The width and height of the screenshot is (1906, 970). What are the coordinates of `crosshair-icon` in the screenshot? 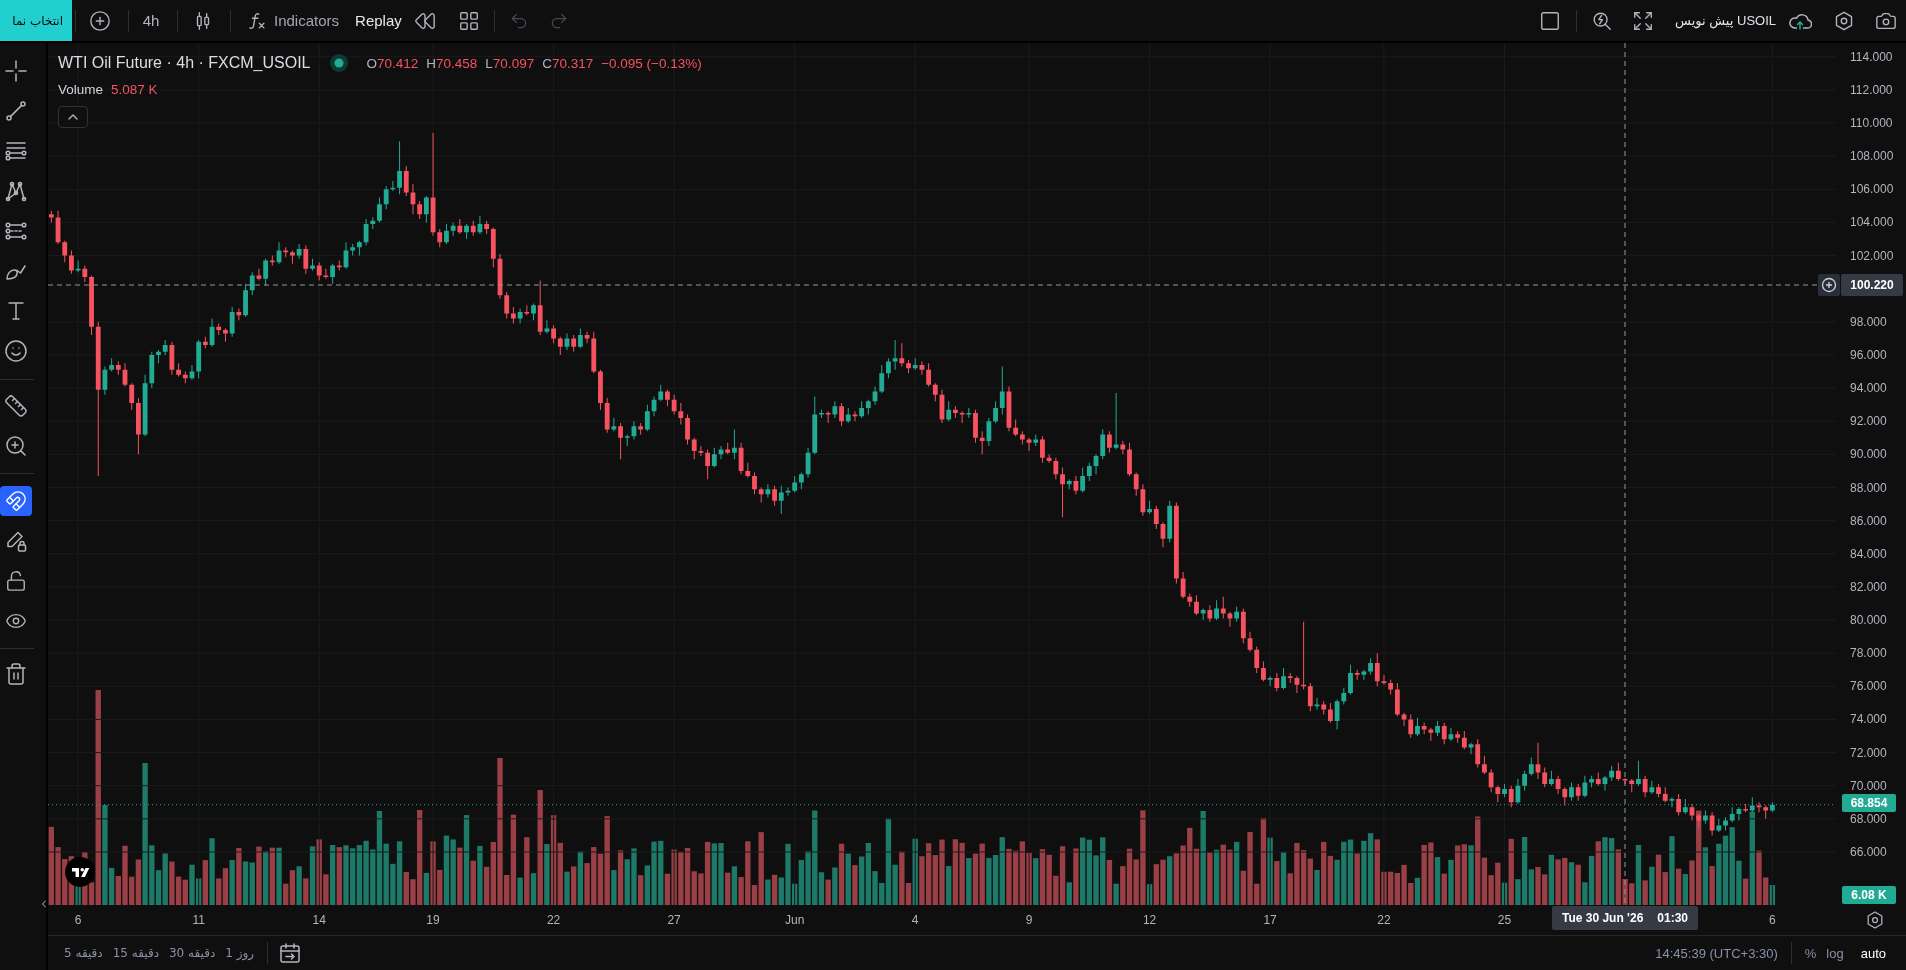 It's located at (16, 71).